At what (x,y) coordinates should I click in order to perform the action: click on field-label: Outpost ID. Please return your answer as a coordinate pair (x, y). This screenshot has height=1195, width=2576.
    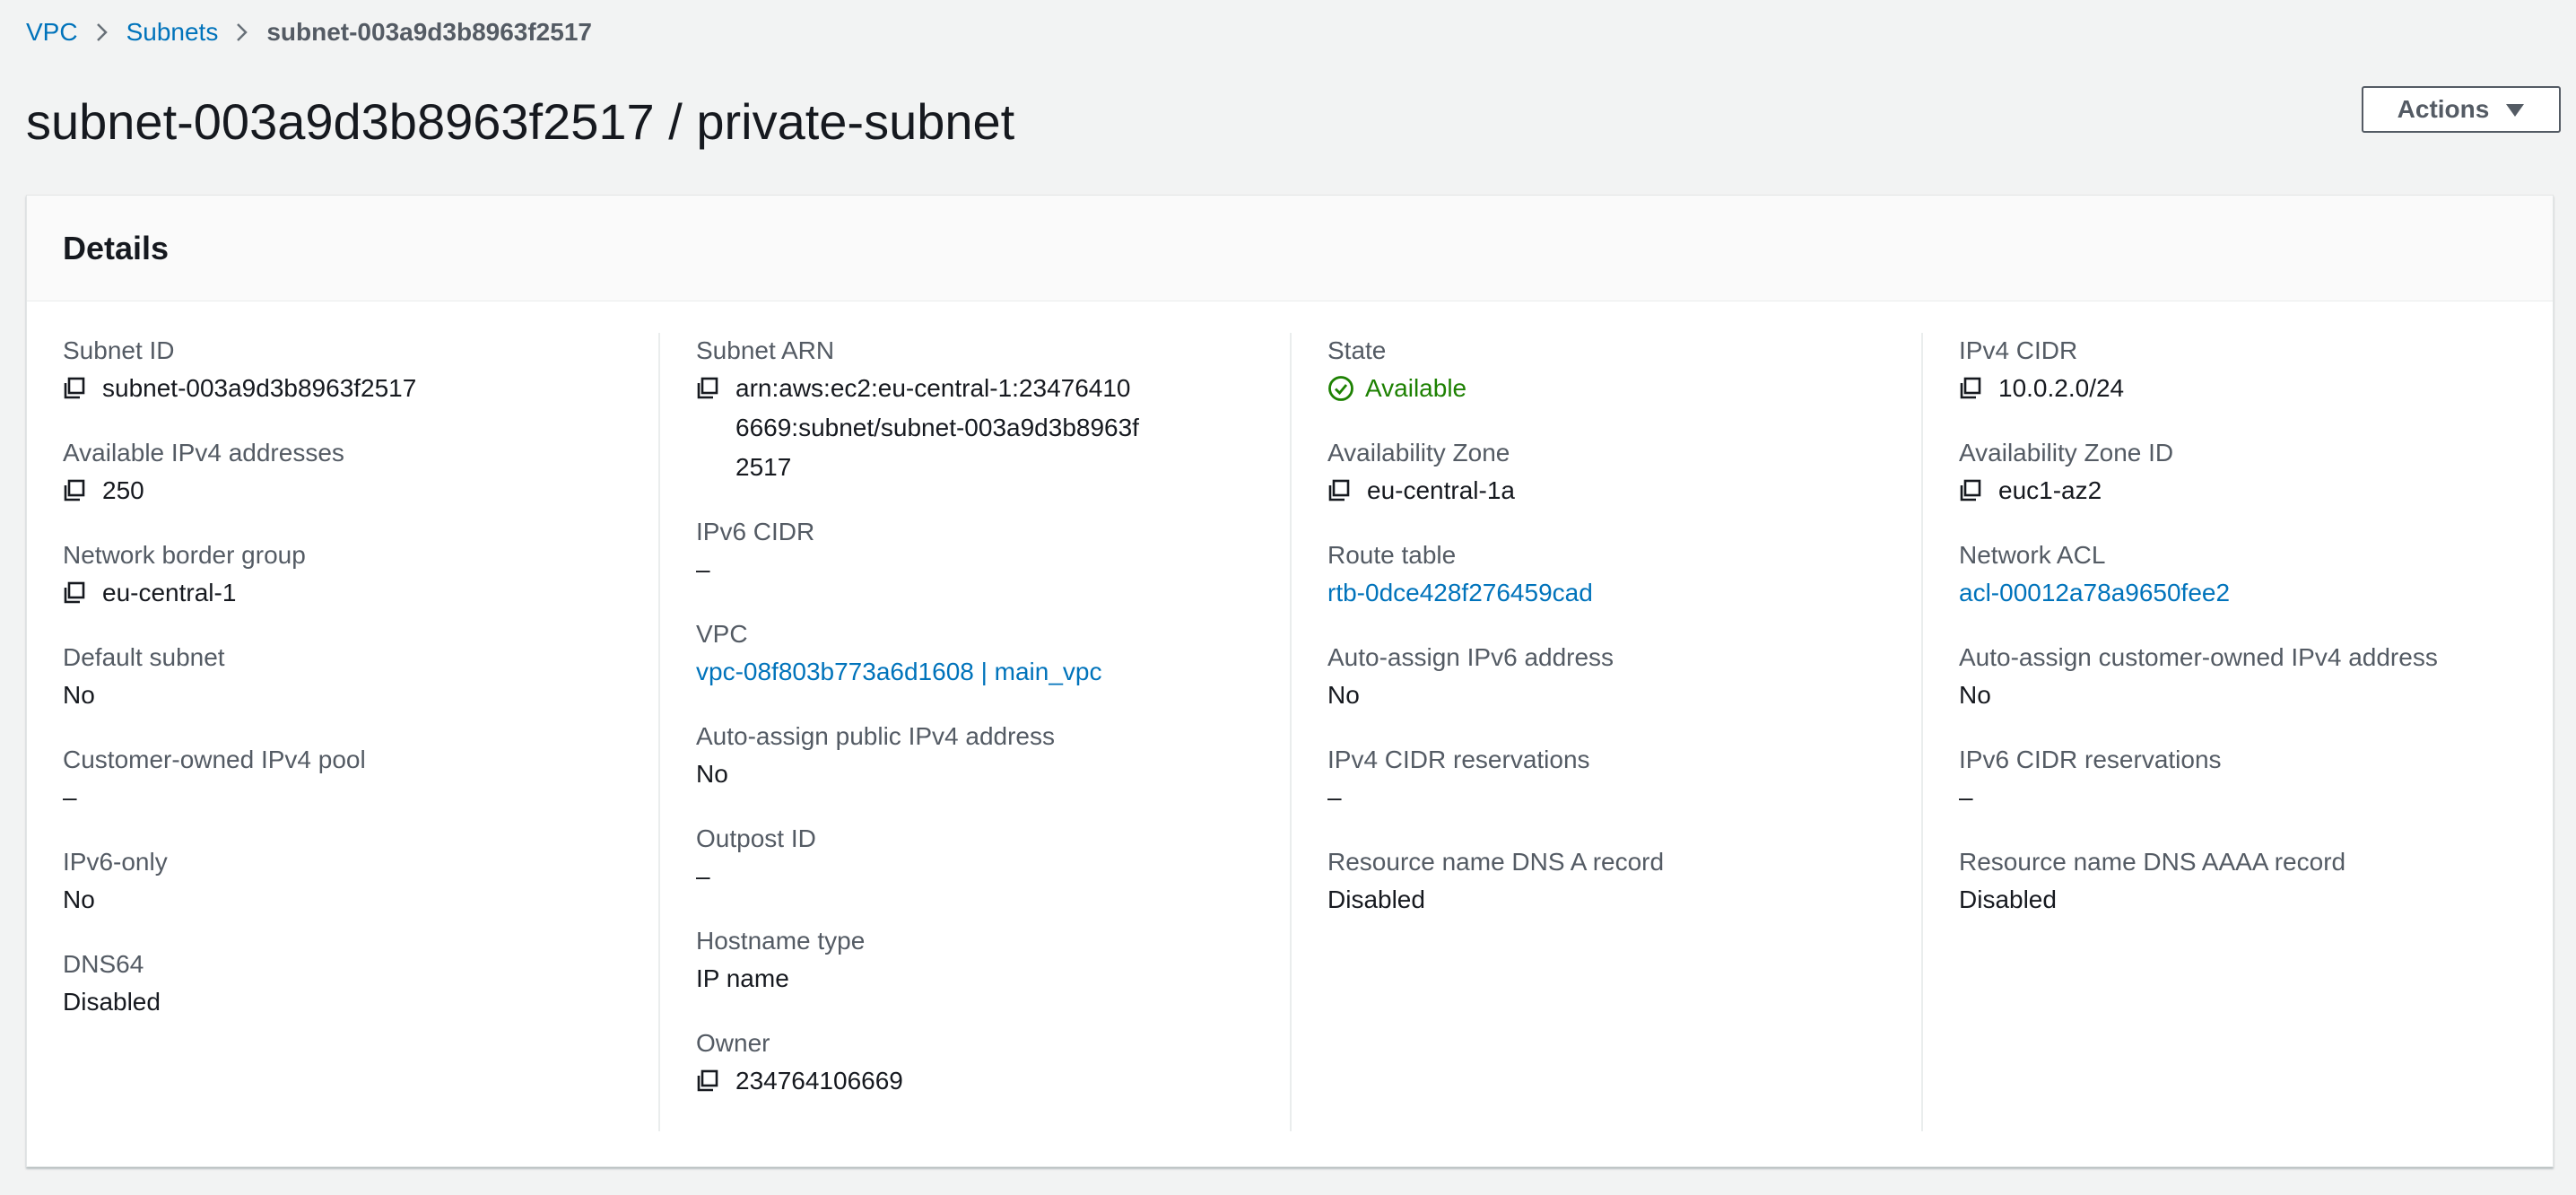
    Looking at the image, I should click on (756, 838).